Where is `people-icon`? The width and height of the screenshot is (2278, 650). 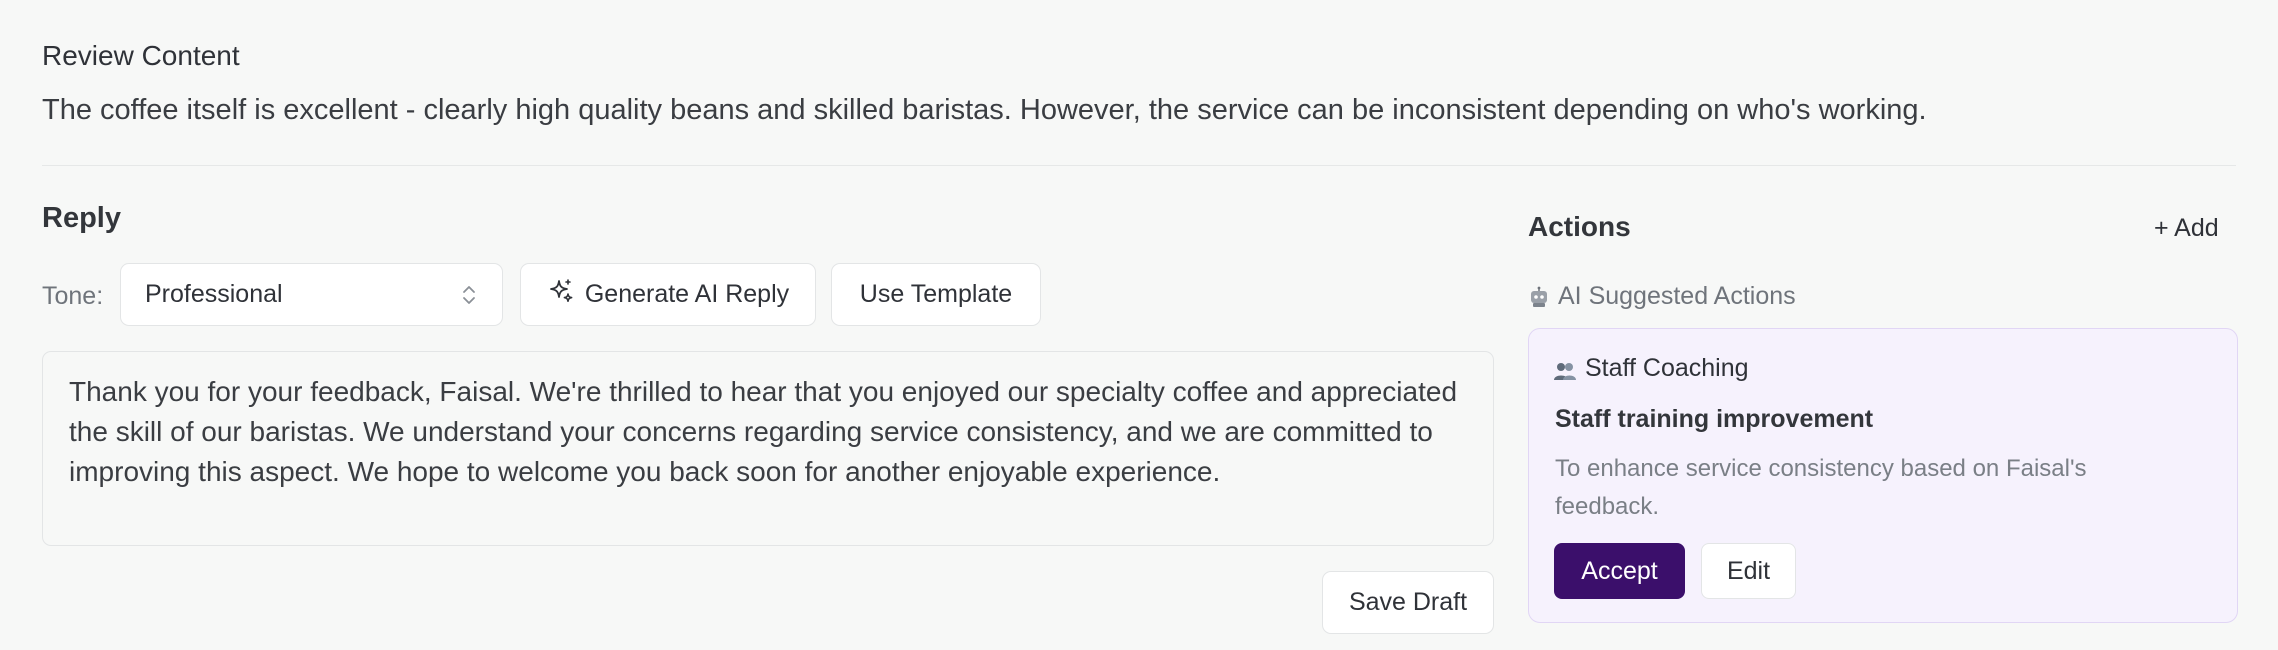
people-icon is located at coordinates (1565, 369).